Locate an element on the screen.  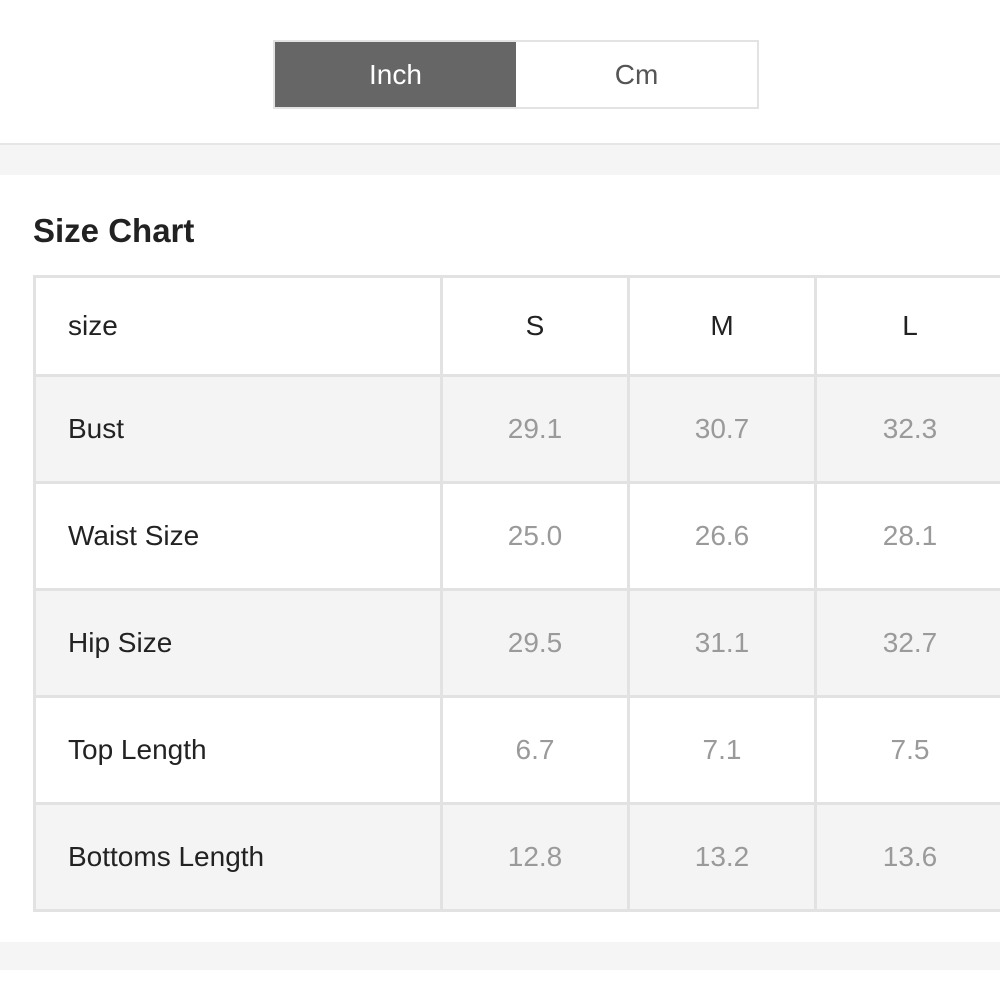
table-cell: 31.1 is located at coordinates (722, 643).